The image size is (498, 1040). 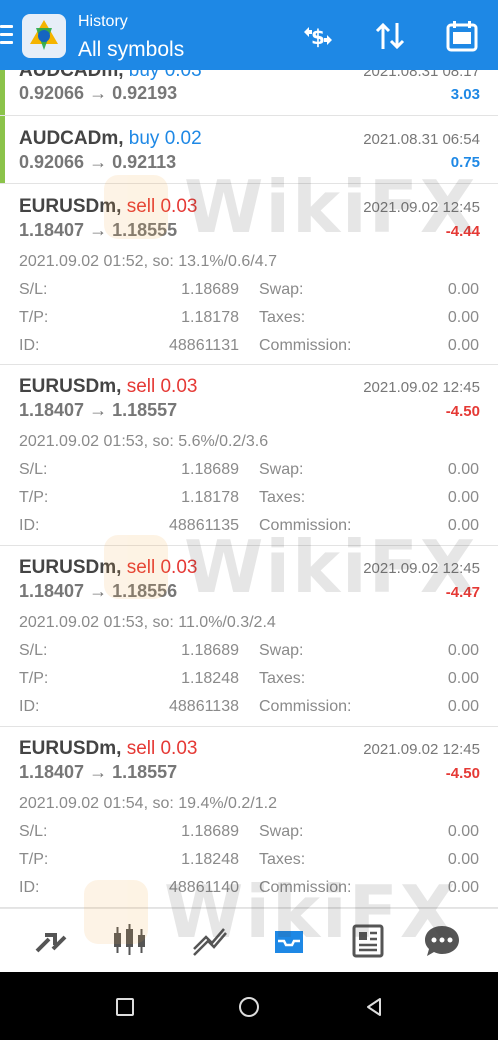 What do you see at coordinates (110, 138) in the screenshot?
I see `deal-symbol: AUDCADm, buy 0.02` at bounding box center [110, 138].